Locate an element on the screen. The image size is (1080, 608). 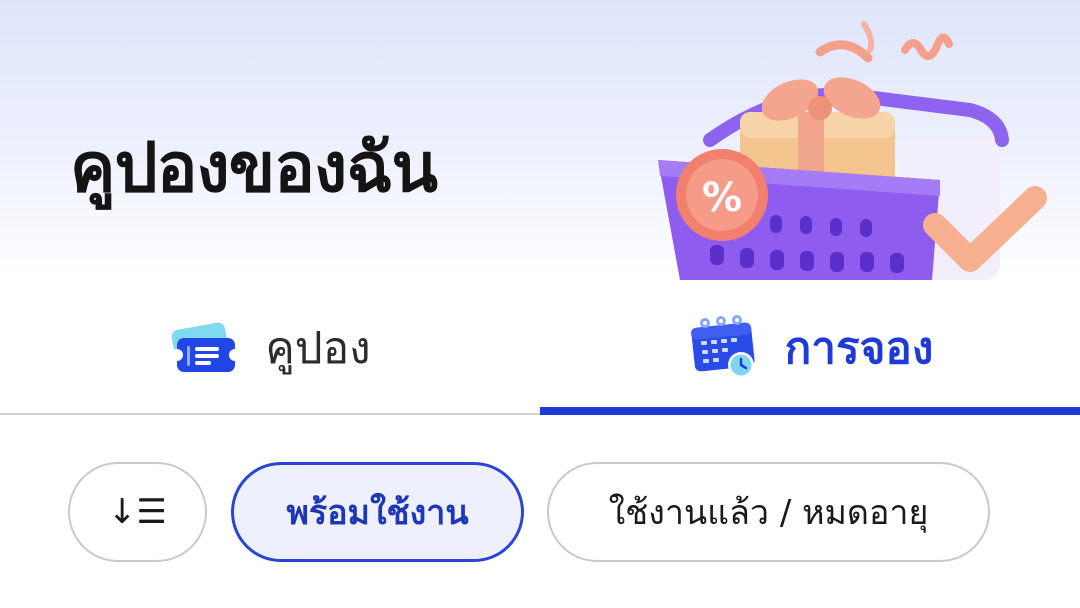
sort-button: ↓☰ is located at coordinates (137, 512).